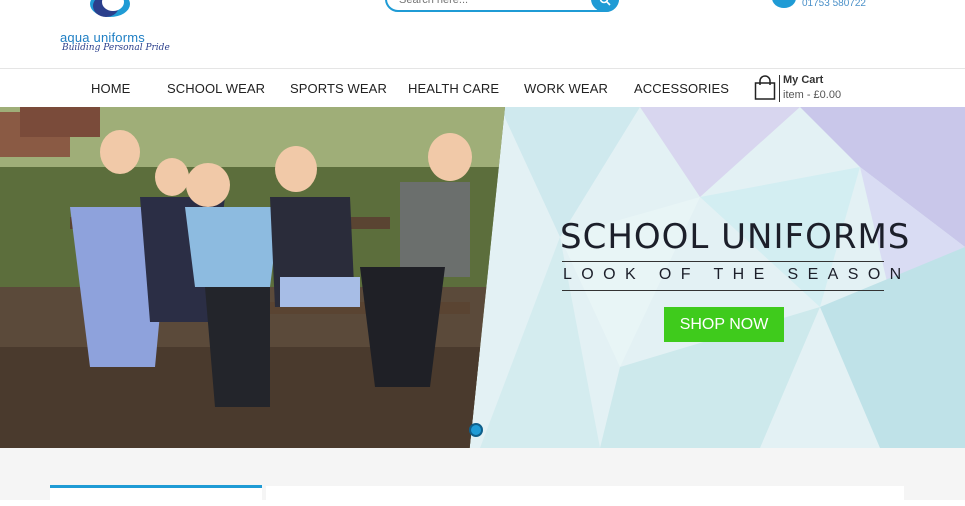 The height and width of the screenshot is (506, 965). Describe the element at coordinates (735, 237) in the screenshot. I see `hero-title: SCHOOL UNIFORMS` at that location.